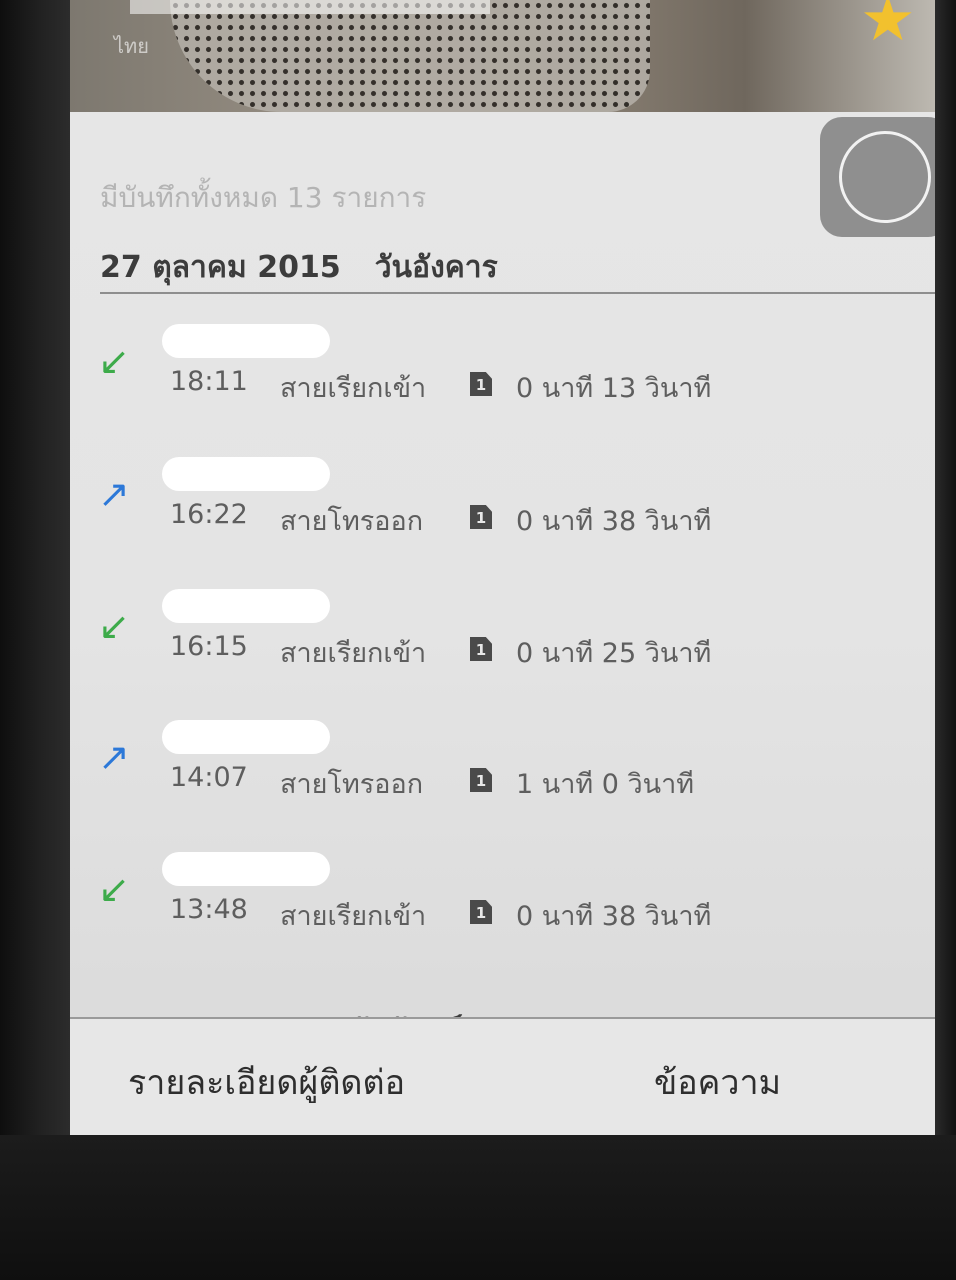 The width and height of the screenshot is (956, 1280). What do you see at coordinates (502, 1076) in the screenshot?
I see `bottom-action-bar: รายละเอียดผู้ติดต่อ ข้อความ` at bounding box center [502, 1076].